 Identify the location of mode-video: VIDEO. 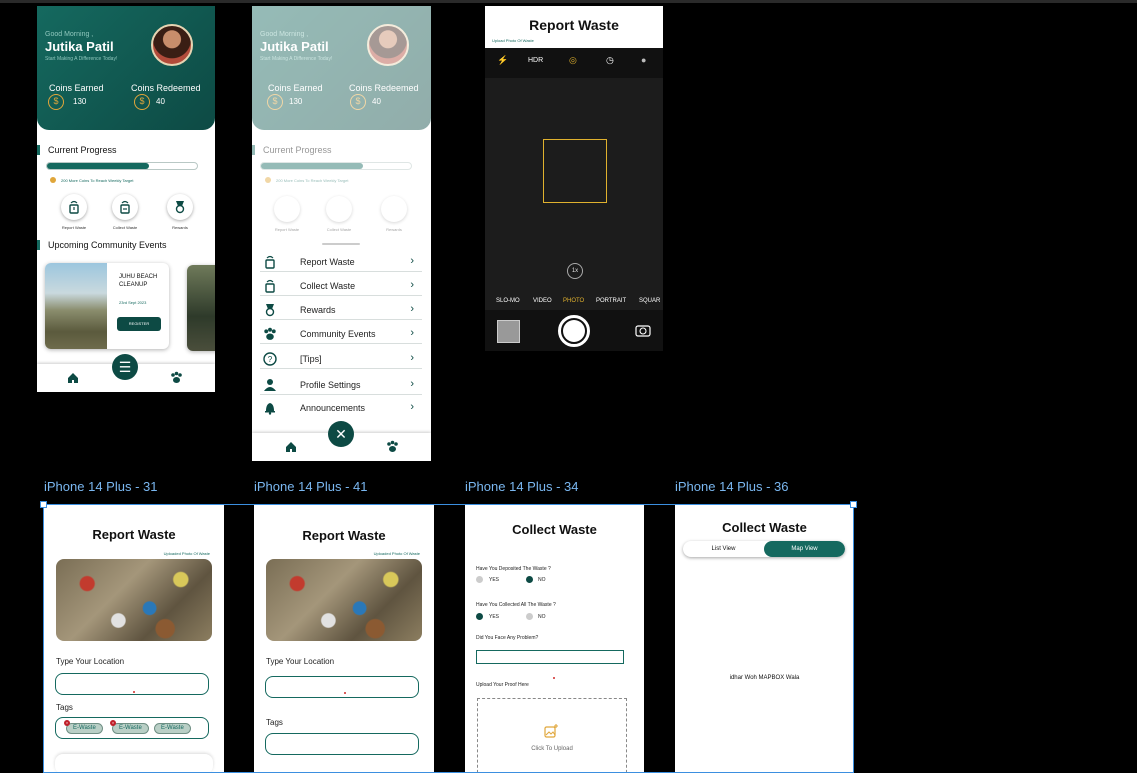
(542, 301).